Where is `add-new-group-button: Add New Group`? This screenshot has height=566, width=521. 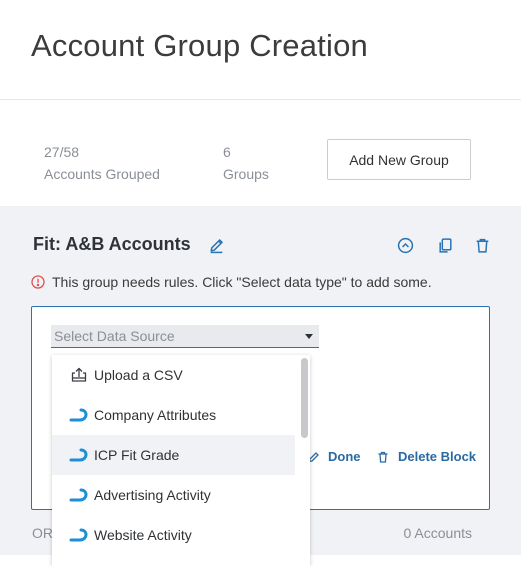 add-new-group-button: Add New Group is located at coordinates (399, 159).